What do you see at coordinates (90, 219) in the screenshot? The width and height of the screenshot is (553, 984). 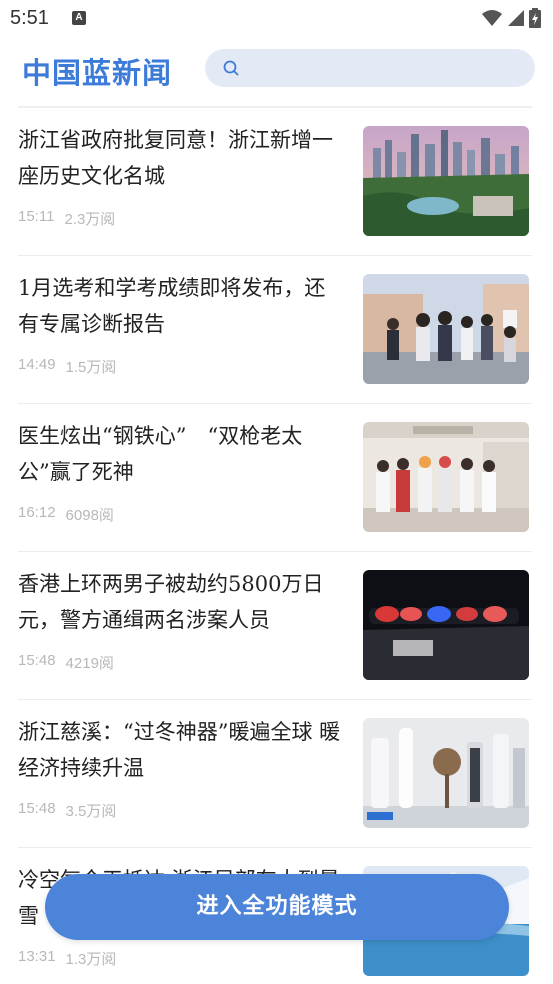 I see `news-views: 2.3万阅` at bounding box center [90, 219].